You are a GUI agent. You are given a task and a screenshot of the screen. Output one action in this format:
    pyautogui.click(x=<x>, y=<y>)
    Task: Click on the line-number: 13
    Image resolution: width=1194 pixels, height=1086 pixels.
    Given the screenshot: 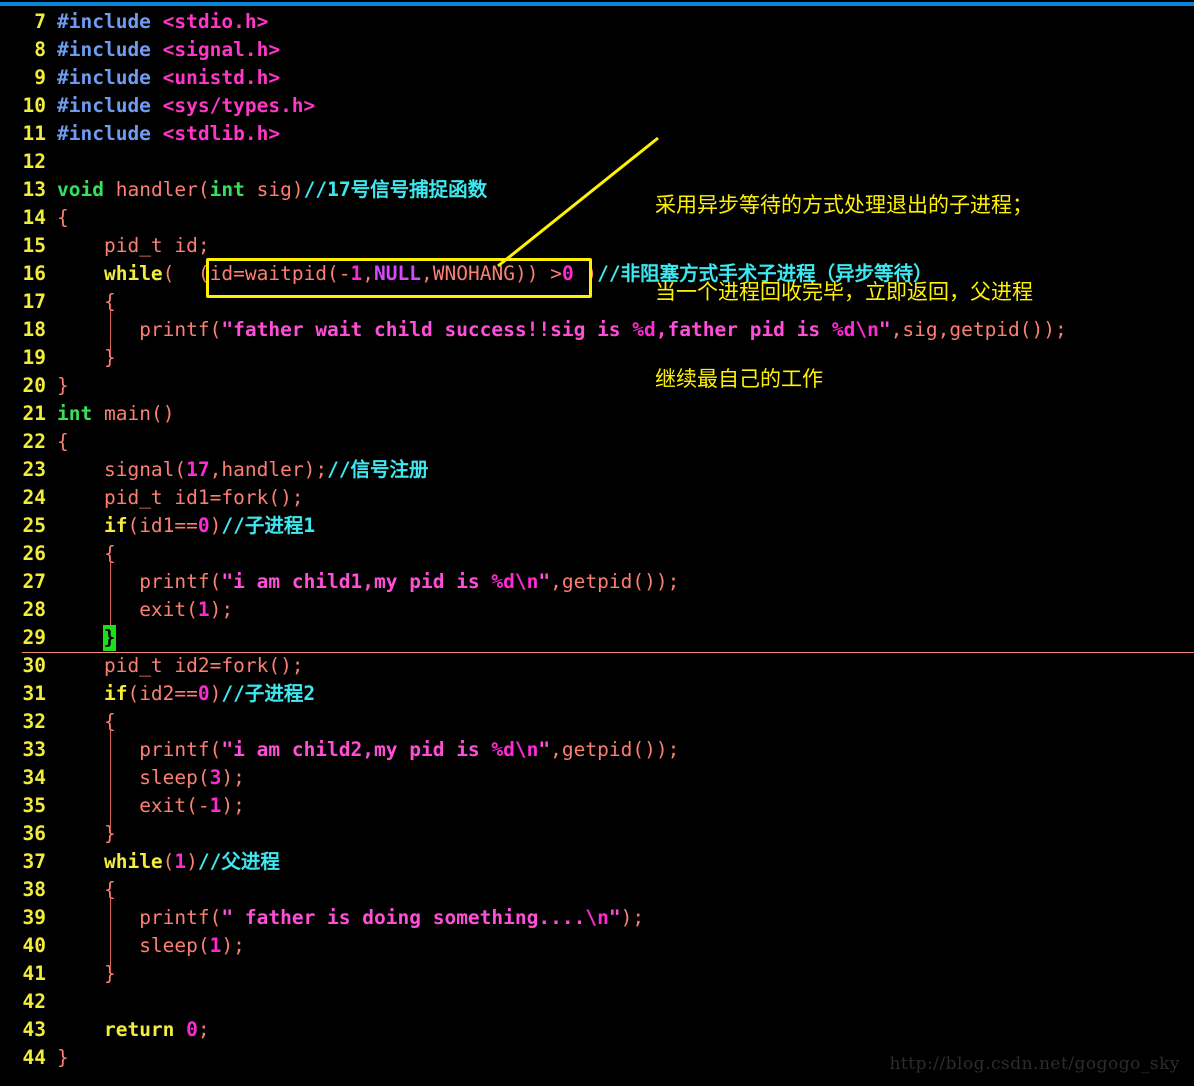 What is the action you would take?
    pyautogui.click(x=34, y=189)
    